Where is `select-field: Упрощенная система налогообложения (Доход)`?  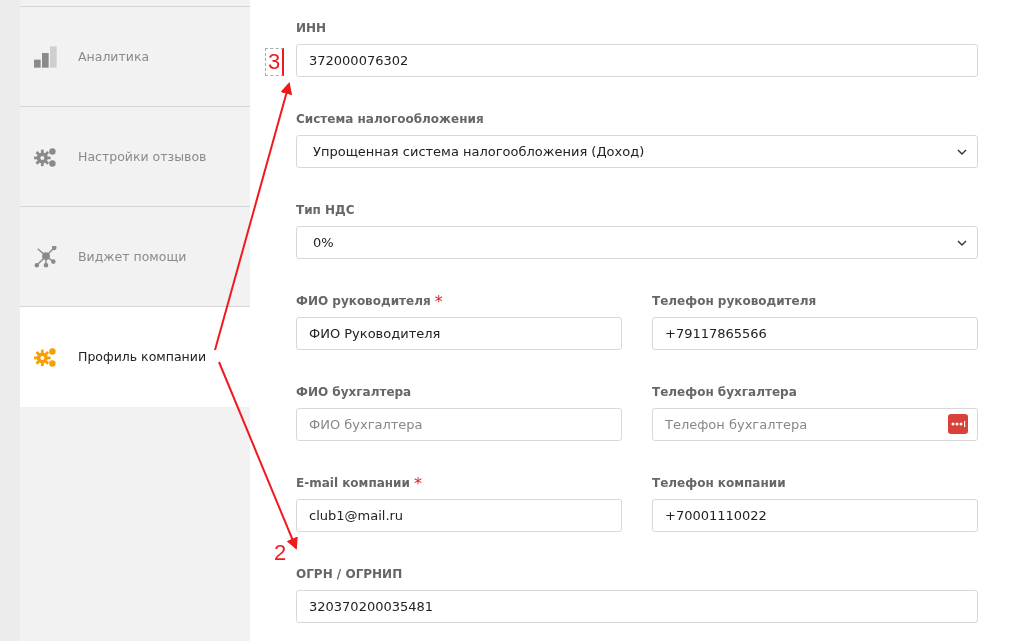 select-field: Упрощенная система налогообложения (Доход) is located at coordinates (637, 151).